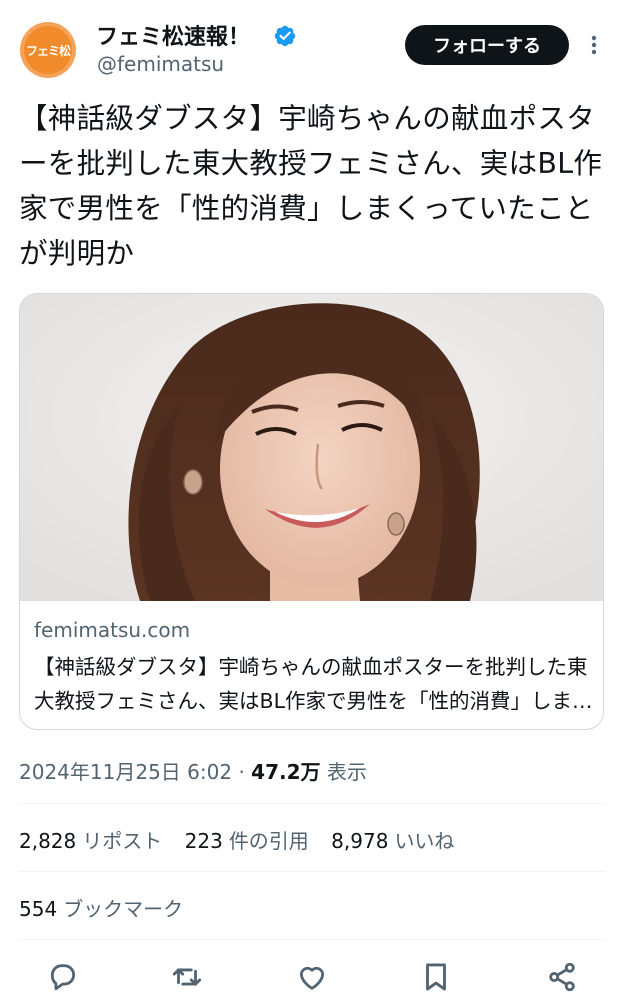 Image resolution: width=624 pixels, height=999 pixels. I want to click on likes-label: いいね, so click(424, 841).